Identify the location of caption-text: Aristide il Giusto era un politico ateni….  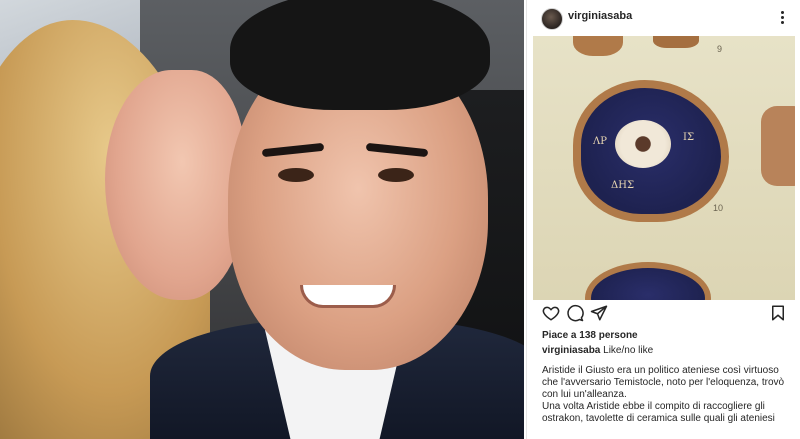
(668, 395).